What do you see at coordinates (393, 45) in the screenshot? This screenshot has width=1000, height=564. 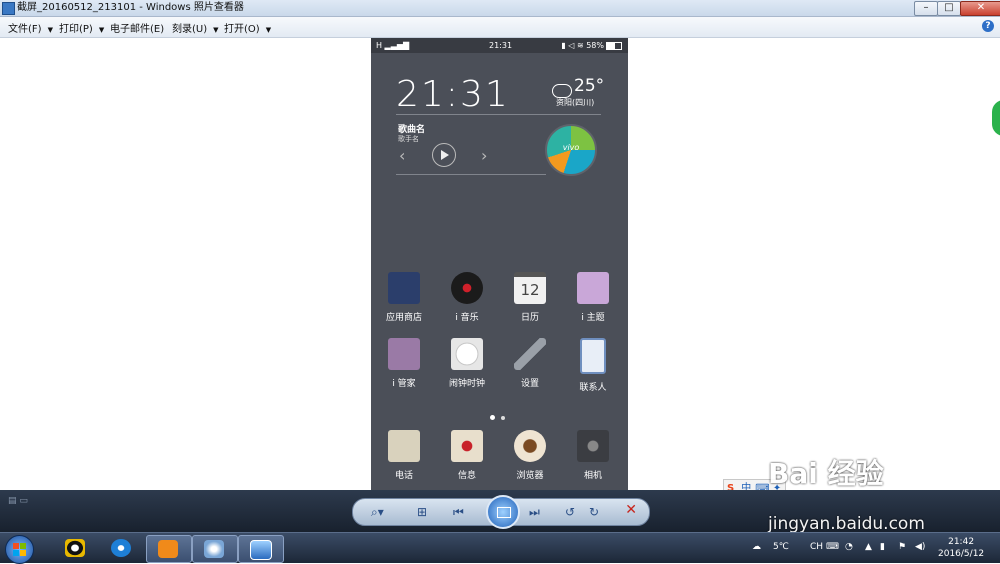 I see `signal-icon: H ▂▃▅▇` at bounding box center [393, 45].